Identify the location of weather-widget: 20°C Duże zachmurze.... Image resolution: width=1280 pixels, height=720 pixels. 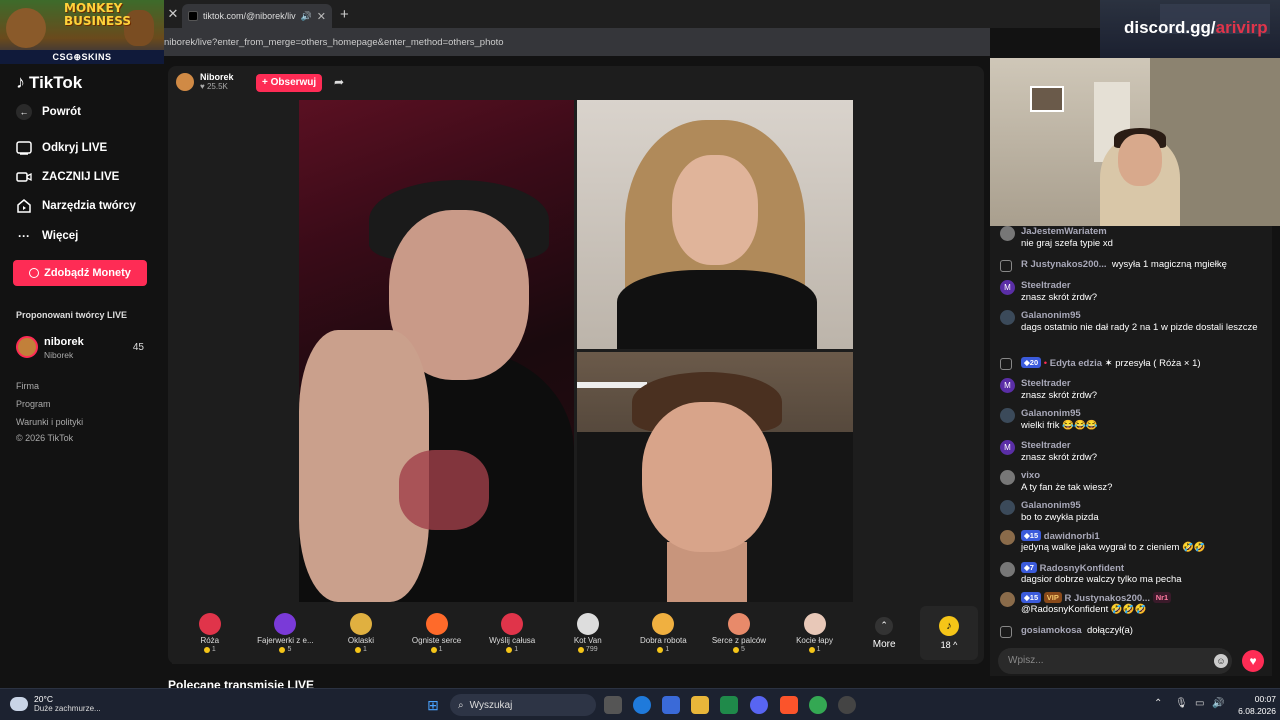
(55, 703).